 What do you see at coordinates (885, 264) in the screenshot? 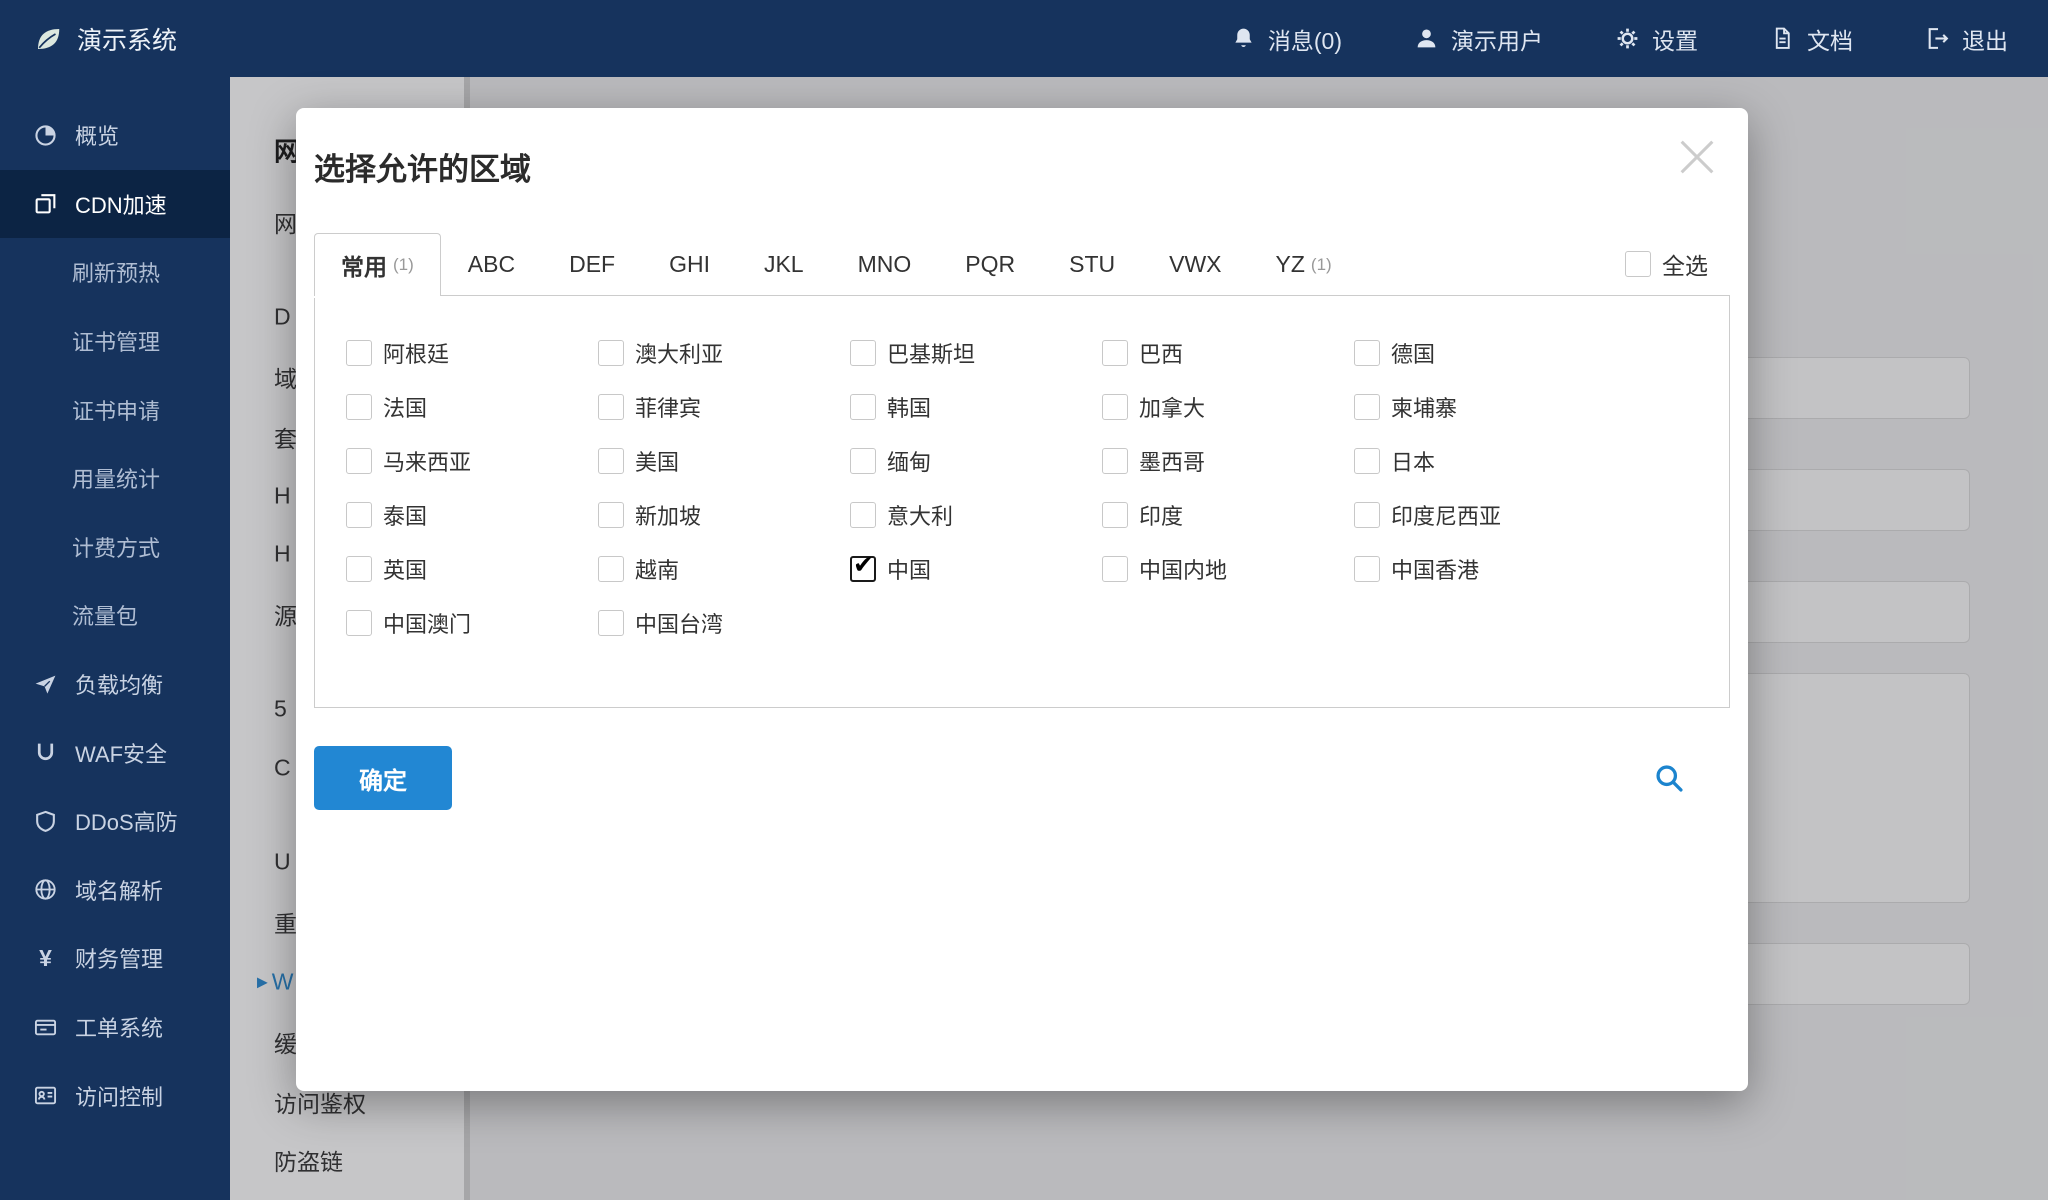
I see `tab-MNO: MNO` at bounding box center [885, 264].